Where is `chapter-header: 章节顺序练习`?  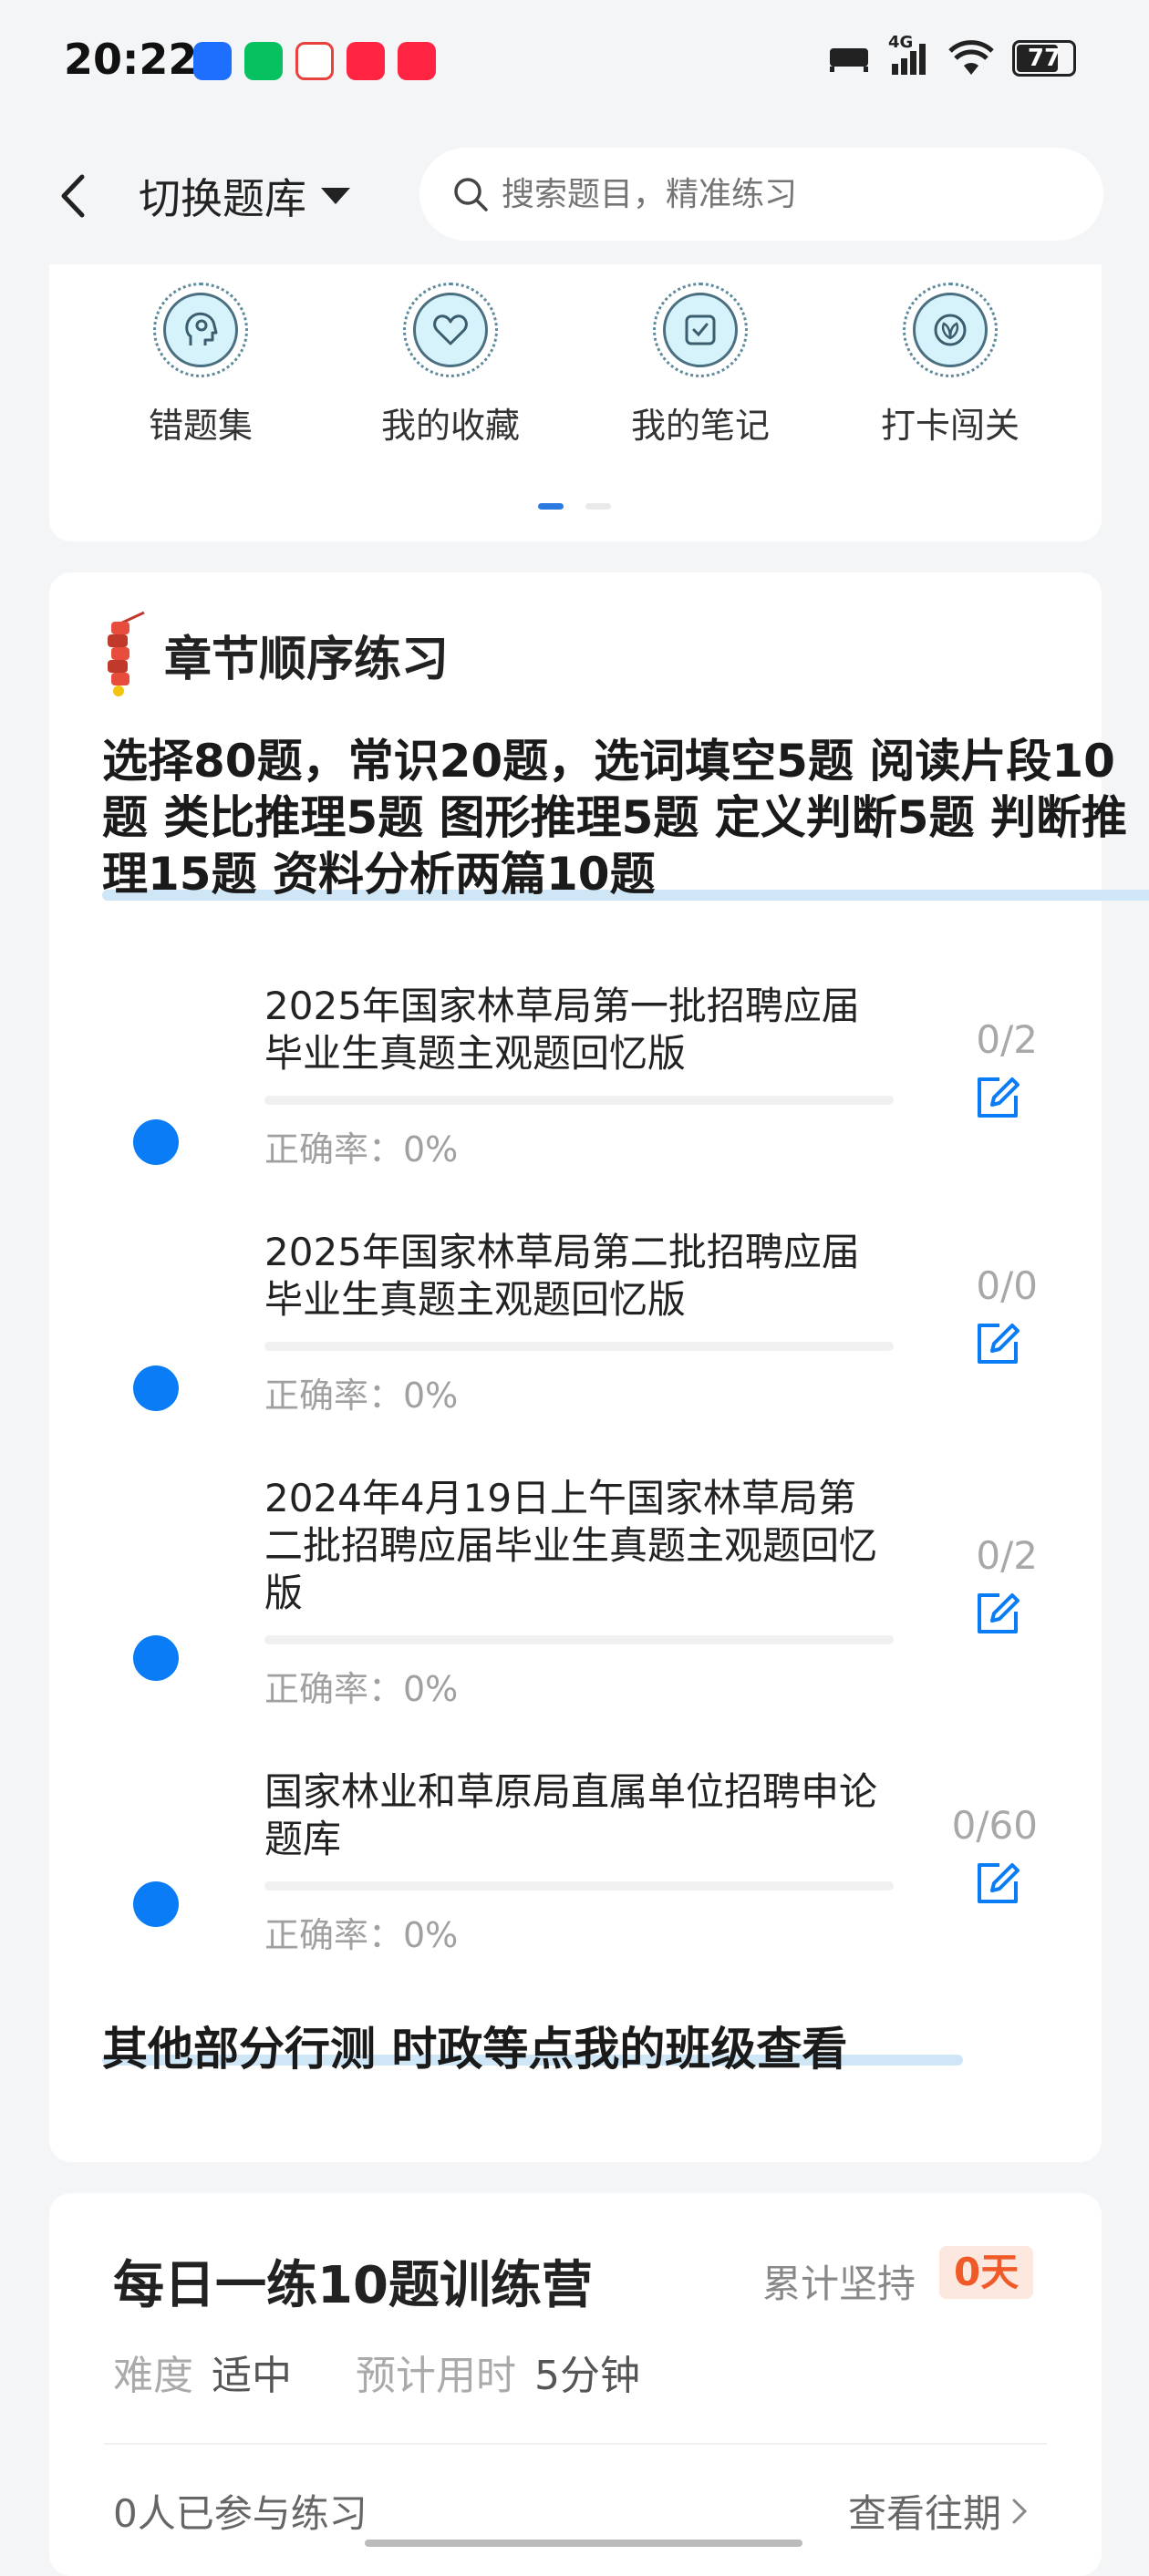 chapter-header: 章节顺序练习 is located at coordinates (274, 654).